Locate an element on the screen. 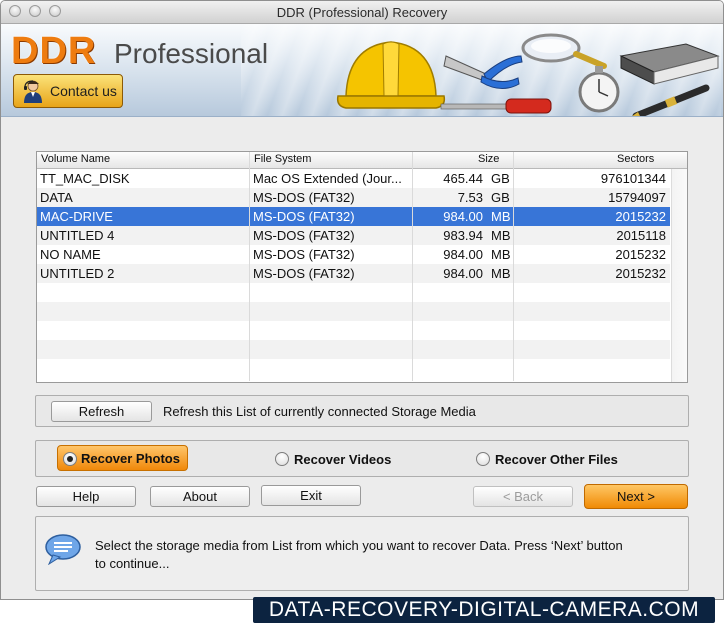  cell-volume-name: NO NAME is located at coordinates (70, 254).